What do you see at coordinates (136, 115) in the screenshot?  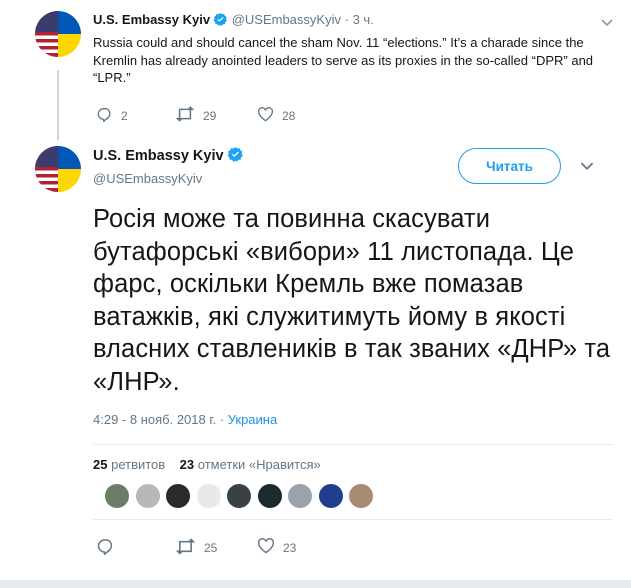 I see `reply-button: 2` at bounding box center [136, 115].